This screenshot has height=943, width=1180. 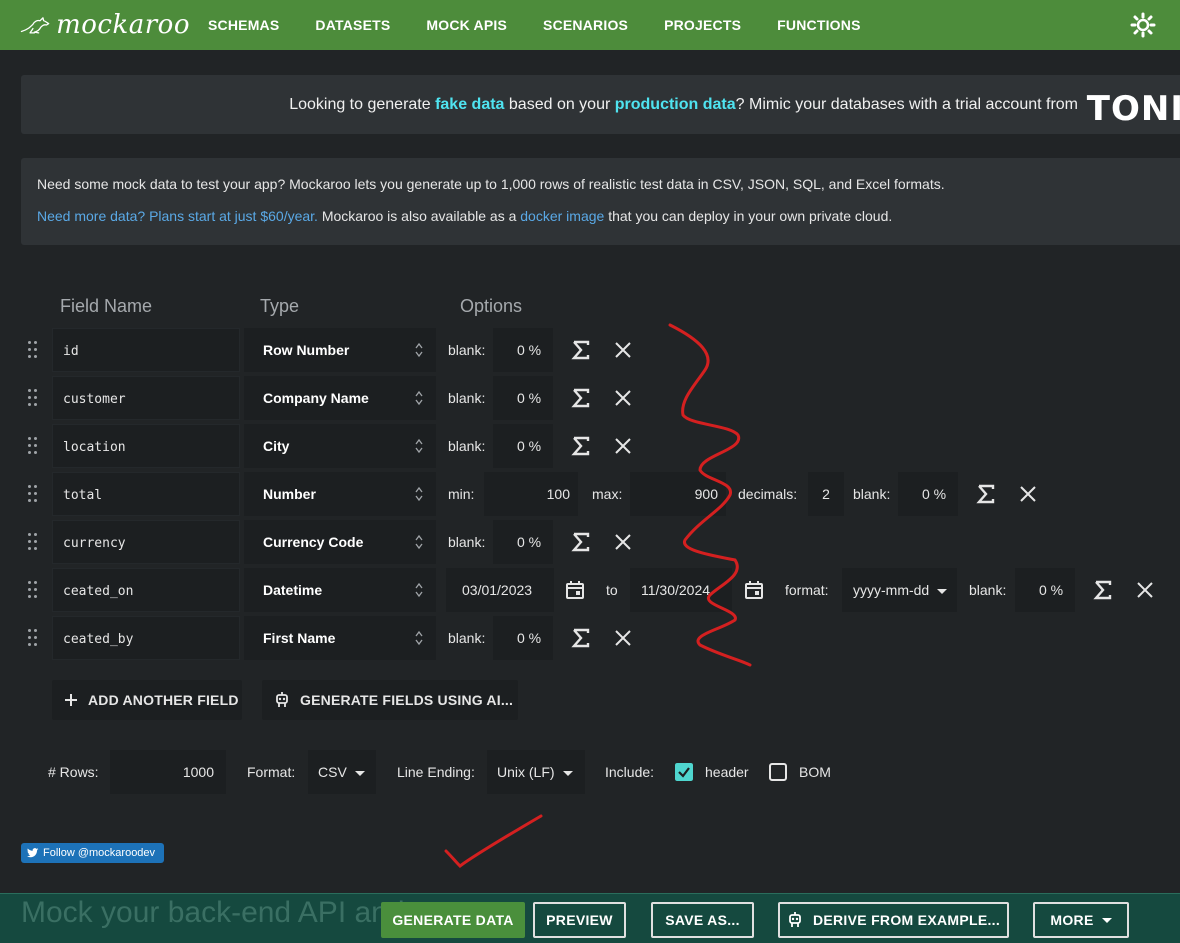 I want to click on field-type-select: Company Name, so click(x=340, y=398).